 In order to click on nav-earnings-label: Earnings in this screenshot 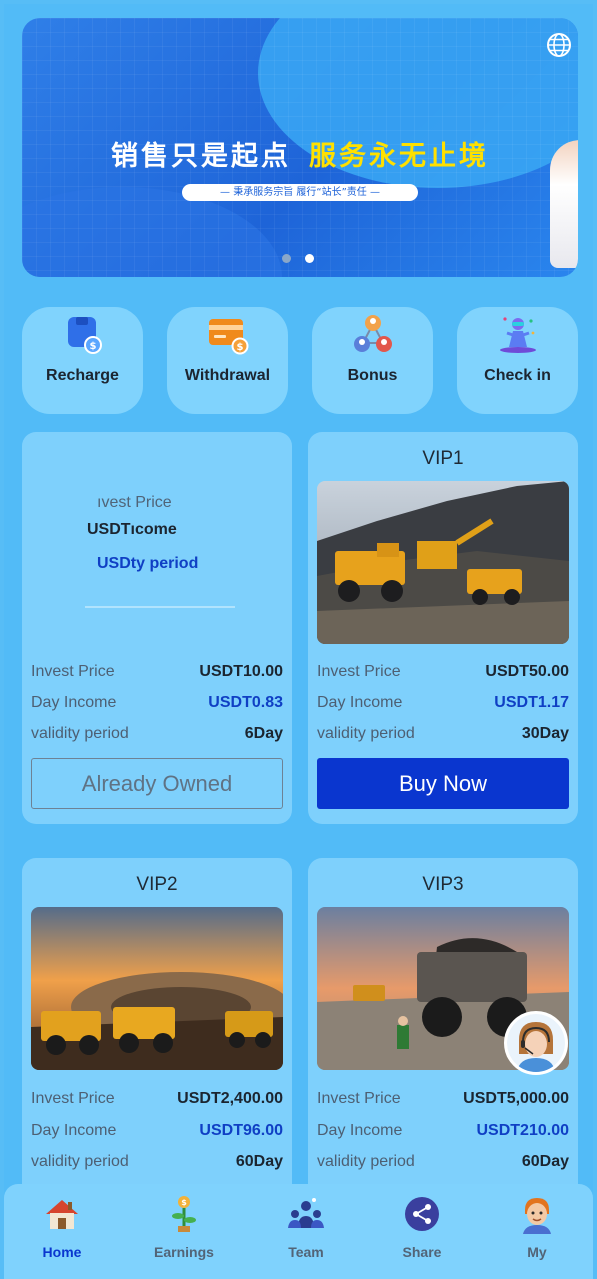, I will do `click(184, 1252)`.